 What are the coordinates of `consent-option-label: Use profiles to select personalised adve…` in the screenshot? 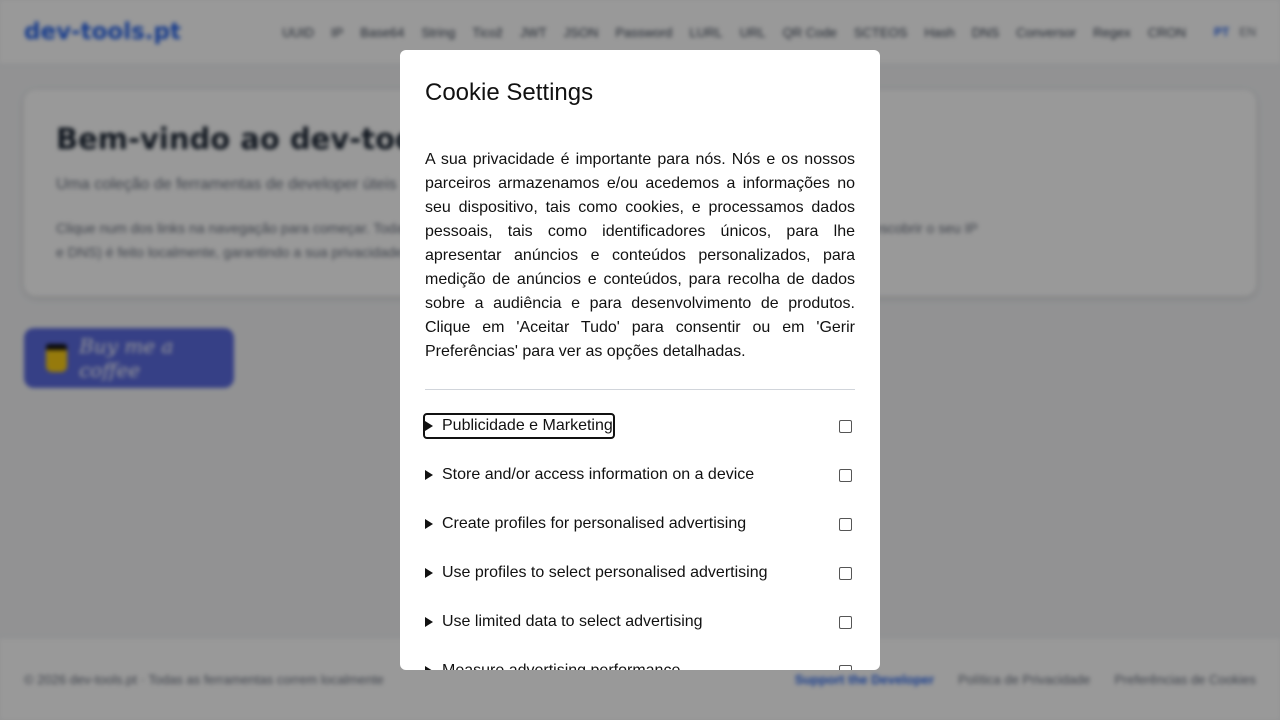 It's located at (605, 572).